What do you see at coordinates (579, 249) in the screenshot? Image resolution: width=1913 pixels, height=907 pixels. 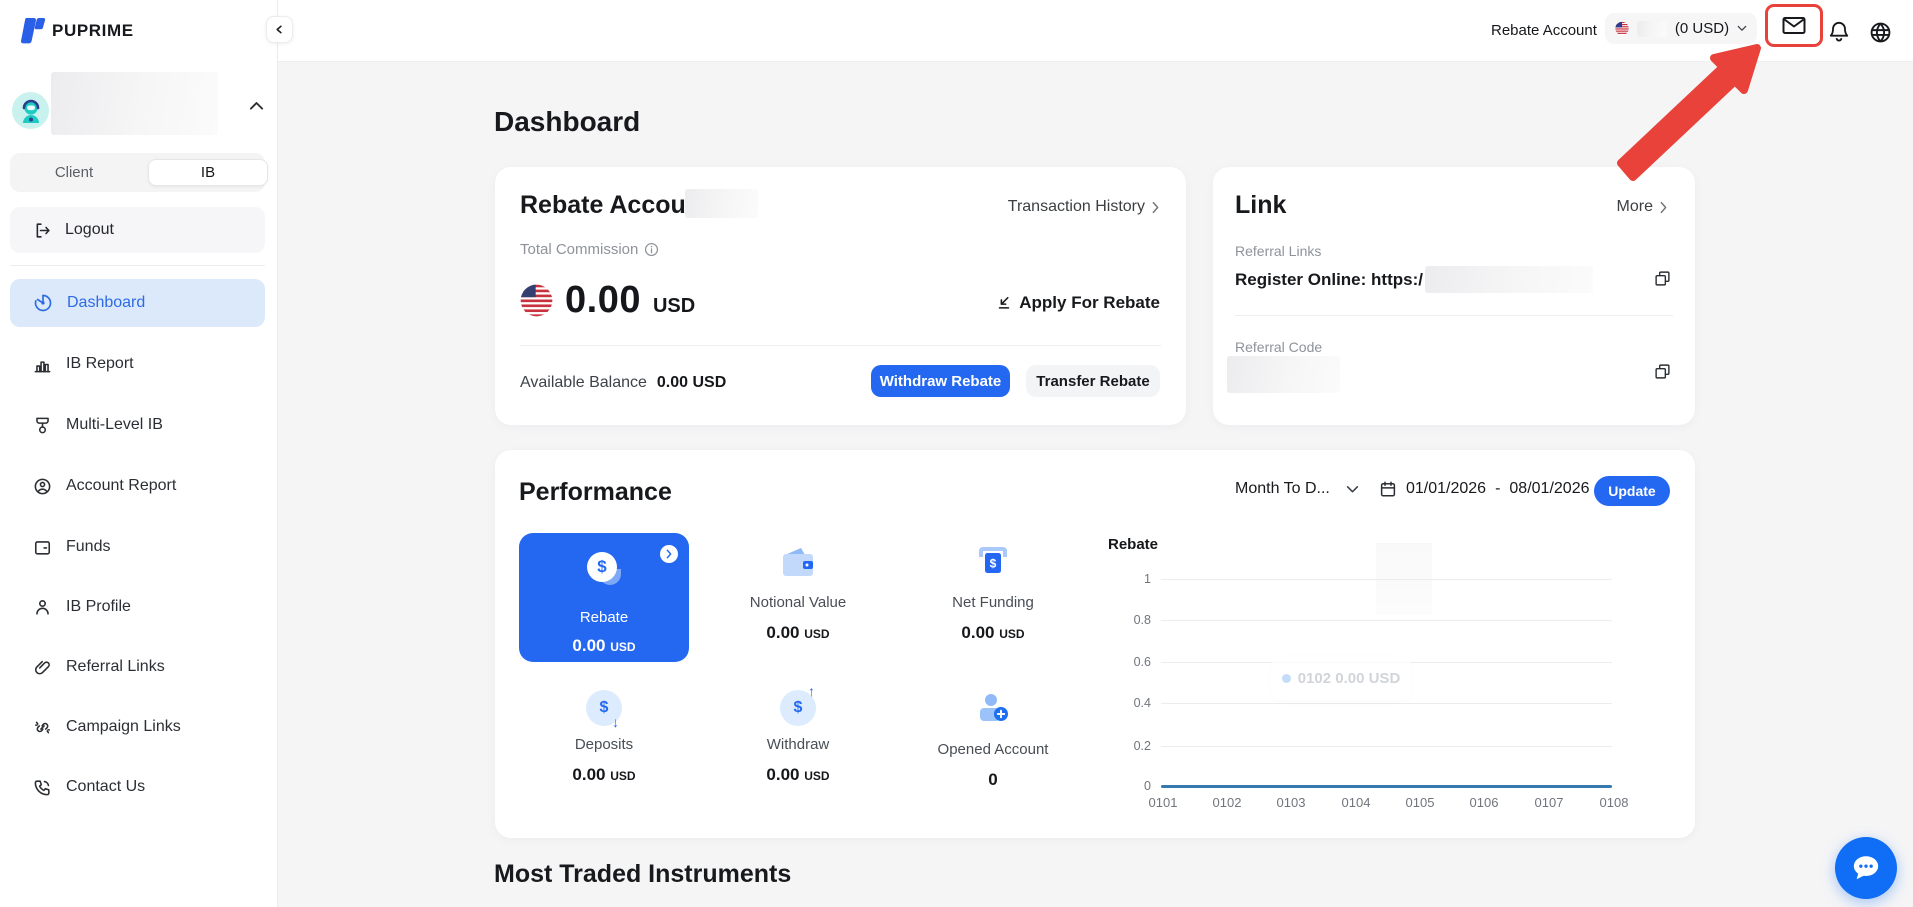 I see `total-commission-text: Total Commission` at bounding box center [579, 249].